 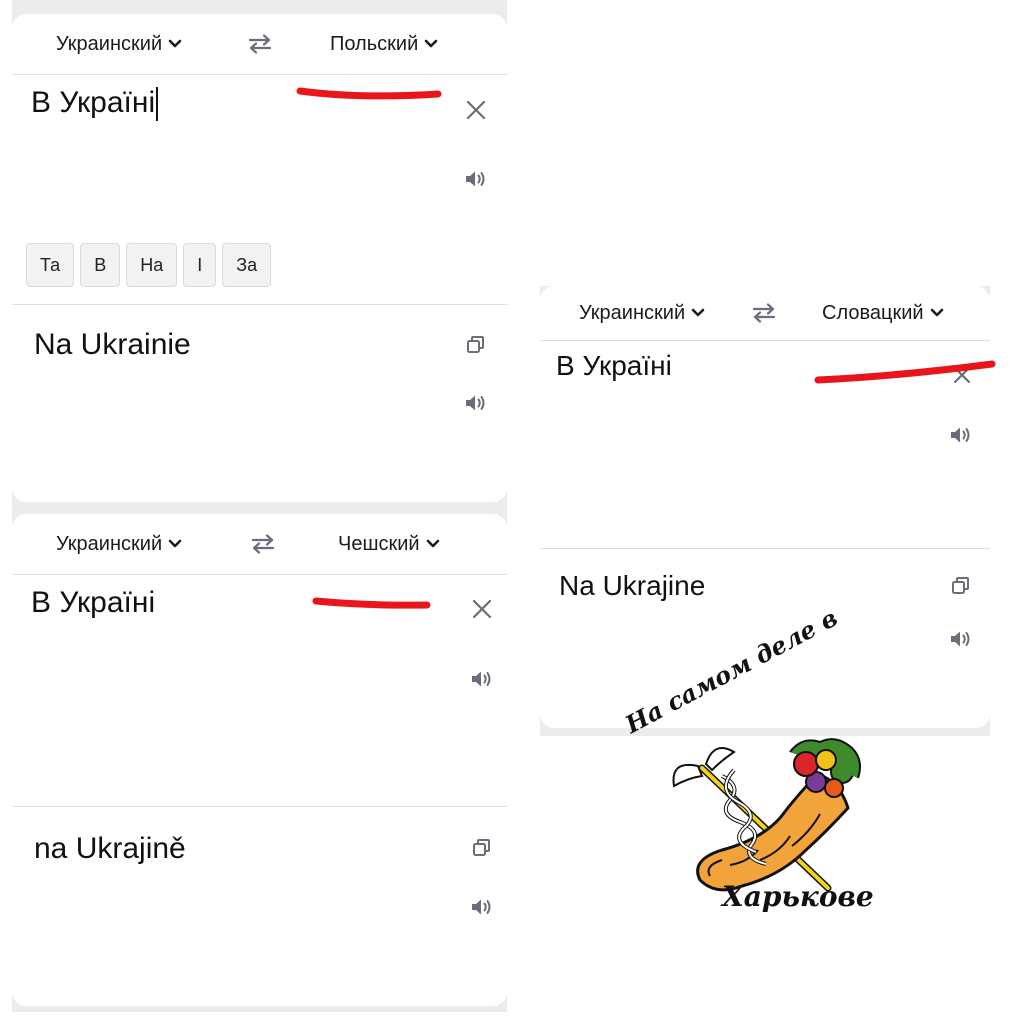 I want to click on logo: На самом деле в Харькове, so click(x=755, y=766).